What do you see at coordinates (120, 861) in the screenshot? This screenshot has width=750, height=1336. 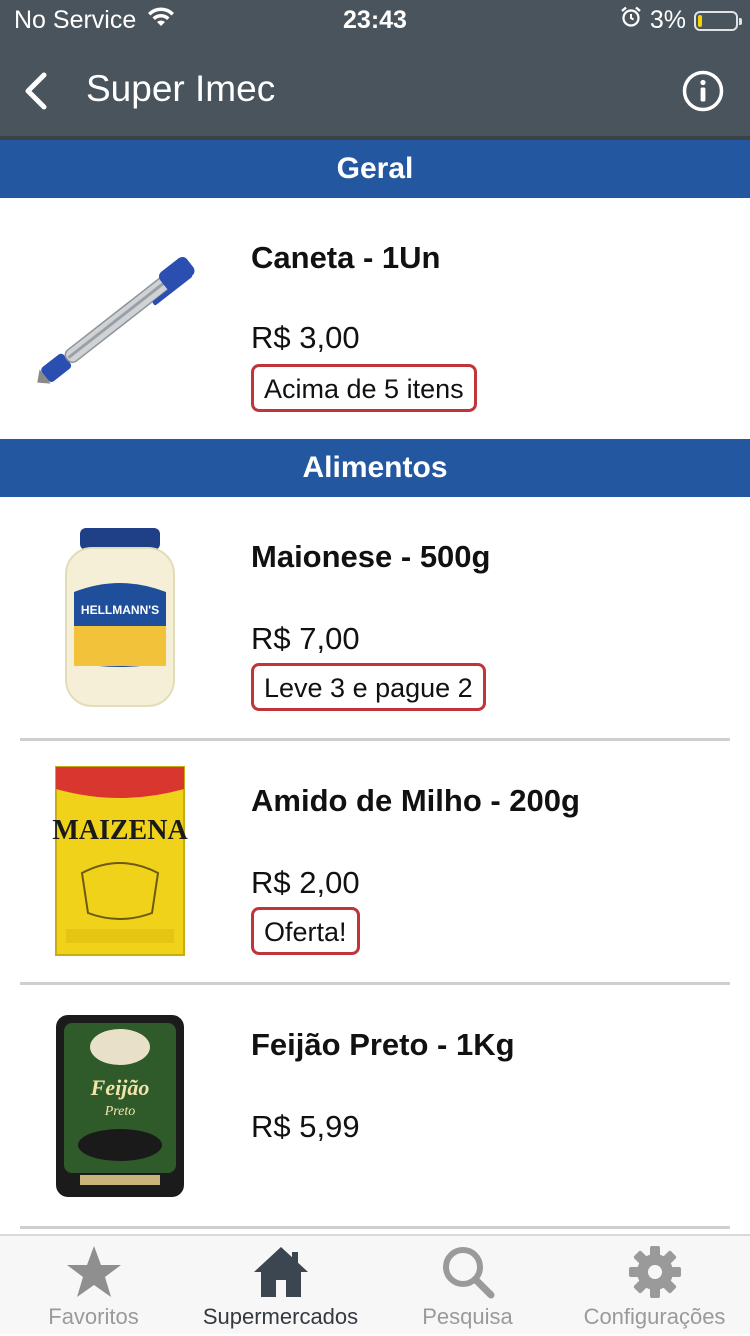 I see `cornstarch-box-icon: MAIZENA` at bounding box center [120, 861].